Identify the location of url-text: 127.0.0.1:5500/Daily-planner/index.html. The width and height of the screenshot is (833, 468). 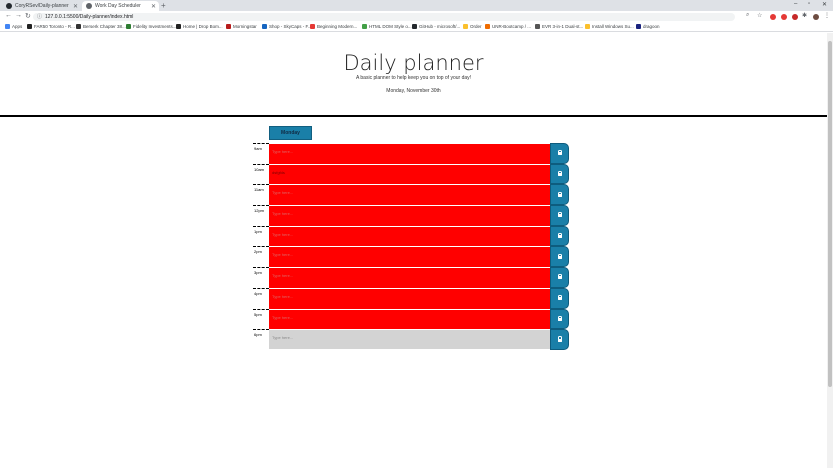
(89, 17).